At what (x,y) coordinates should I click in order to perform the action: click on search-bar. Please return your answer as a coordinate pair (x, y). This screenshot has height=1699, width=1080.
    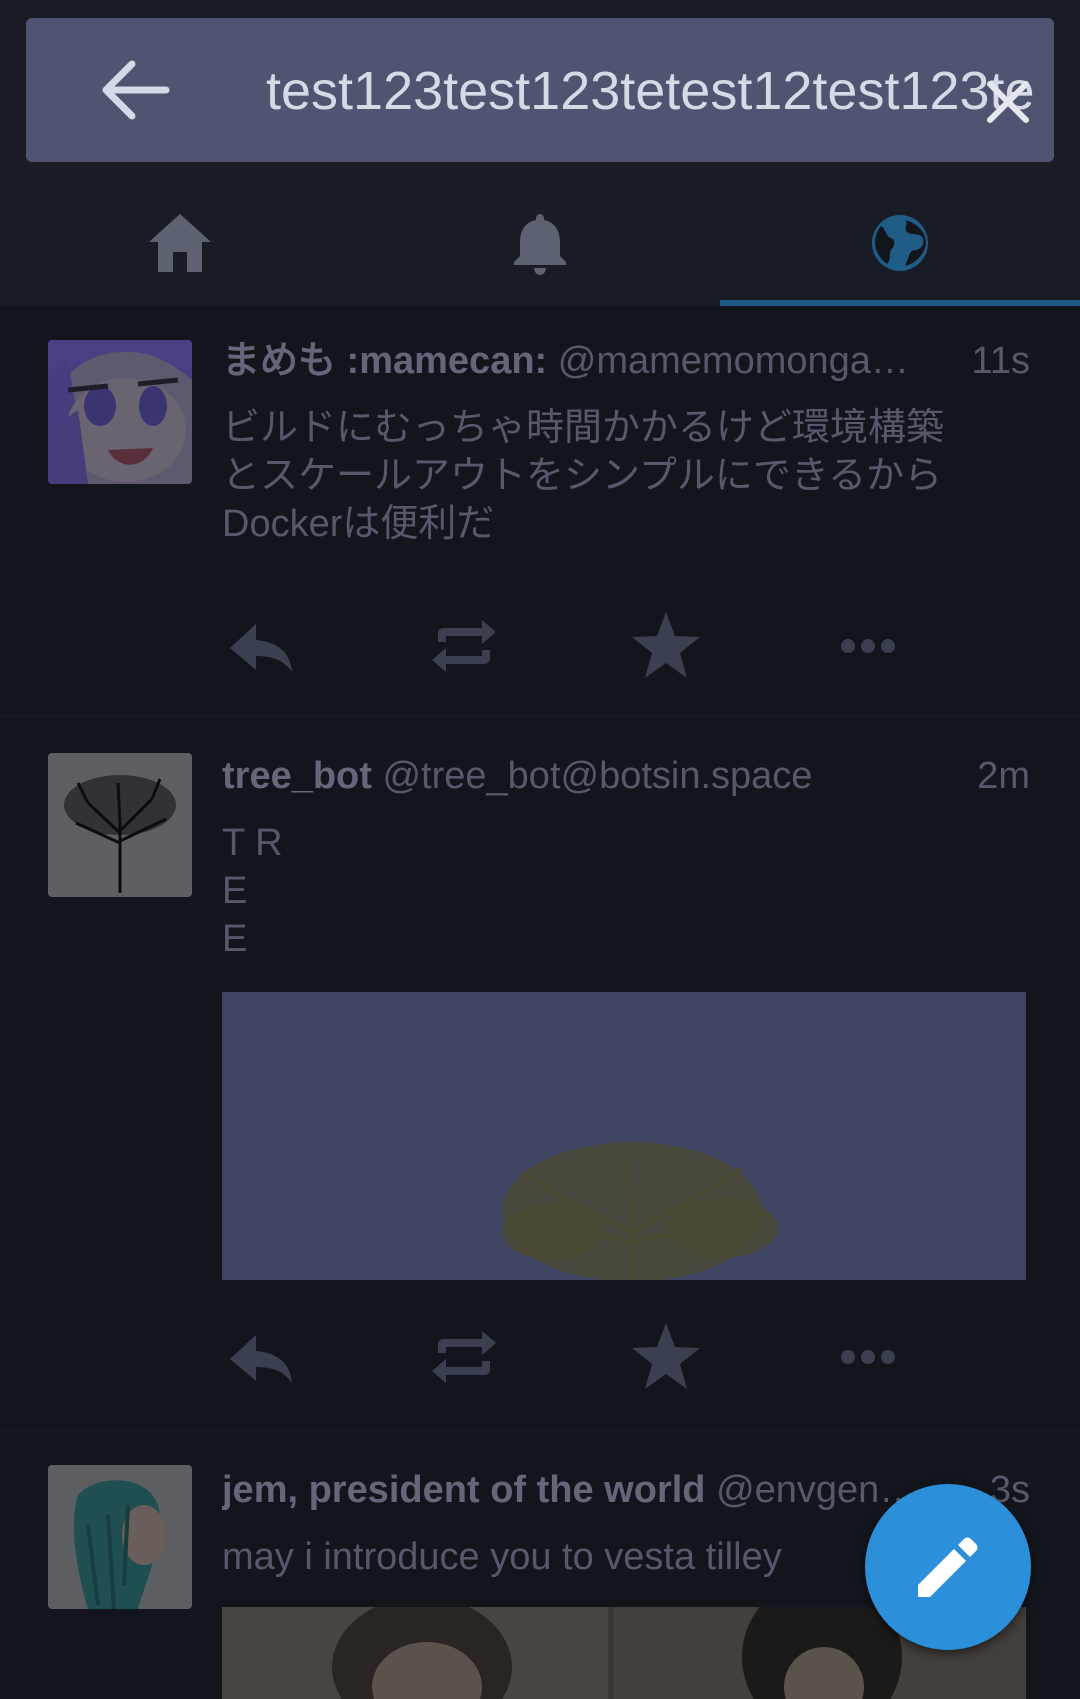
    Looking at the image, I should click on (540, 90).